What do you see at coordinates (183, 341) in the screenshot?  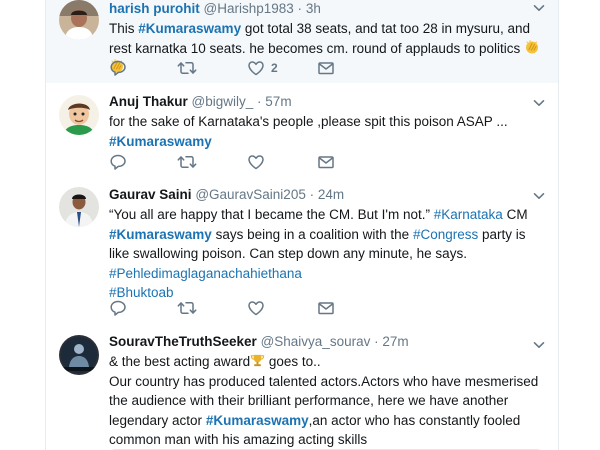 I see `display-name: SouravTheTruthSeeker` at bounding box center [183, 341].